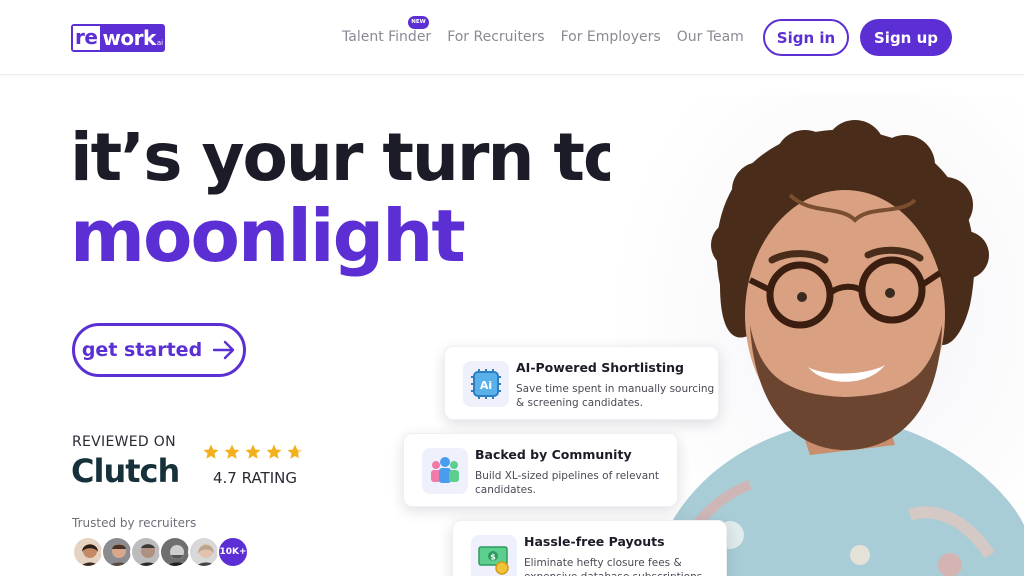 The image size is (1024, 576). What do you see at coordinates (160, 43) in the screenshot?
I see `logo-ai: ai` at bounding box center [160, 43].